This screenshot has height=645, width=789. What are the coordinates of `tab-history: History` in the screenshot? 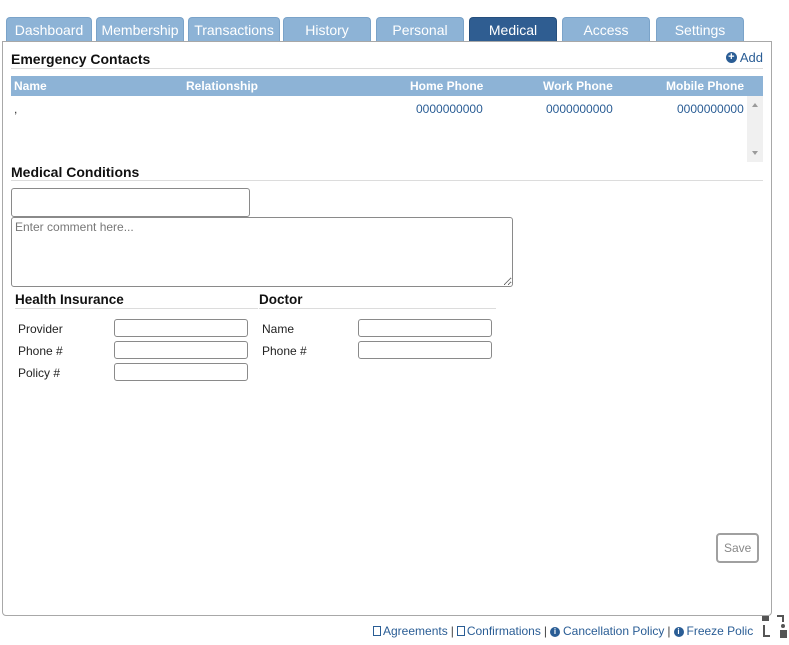 It's located at (327, 29).